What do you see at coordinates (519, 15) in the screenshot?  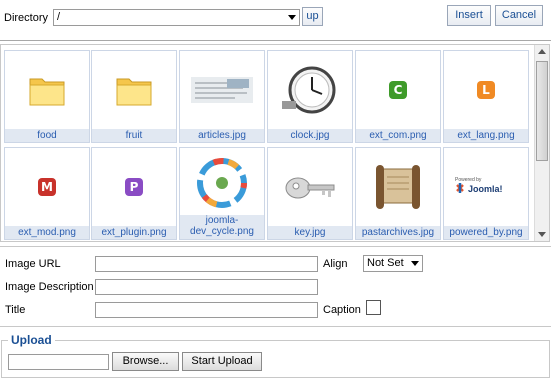 I see `cancel-button: Cancel` at bounding box center [519, 15].